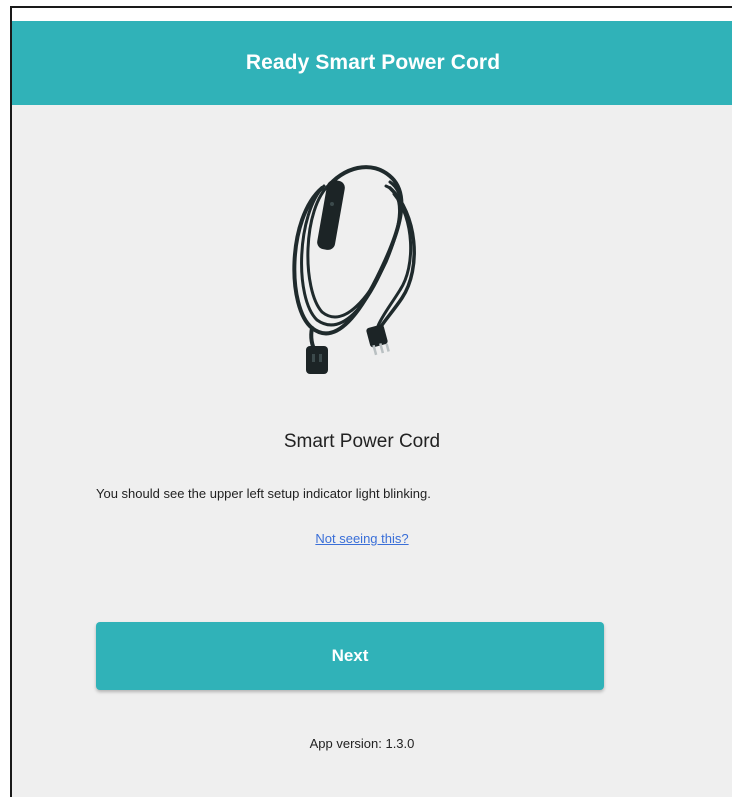 Image resolution: width=732 pixels, height=797 pixels. Describe the element at coordinates (362, 743) in the screenshot. I see `app-version: App version: 1.3.0` at that location.